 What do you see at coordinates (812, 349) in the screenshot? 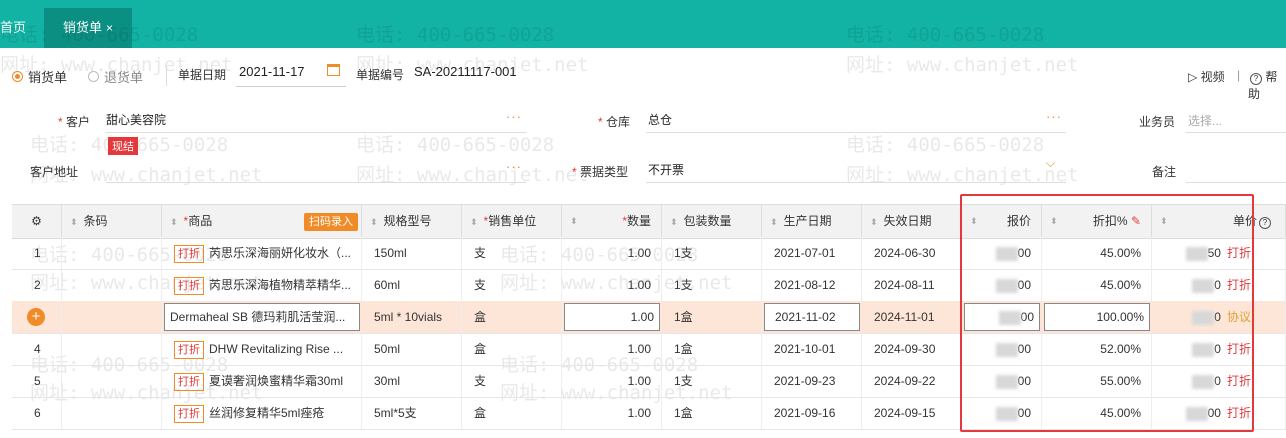
I see `mfg-date-cell: 2021-10-01` at bounding box center [812, 349].